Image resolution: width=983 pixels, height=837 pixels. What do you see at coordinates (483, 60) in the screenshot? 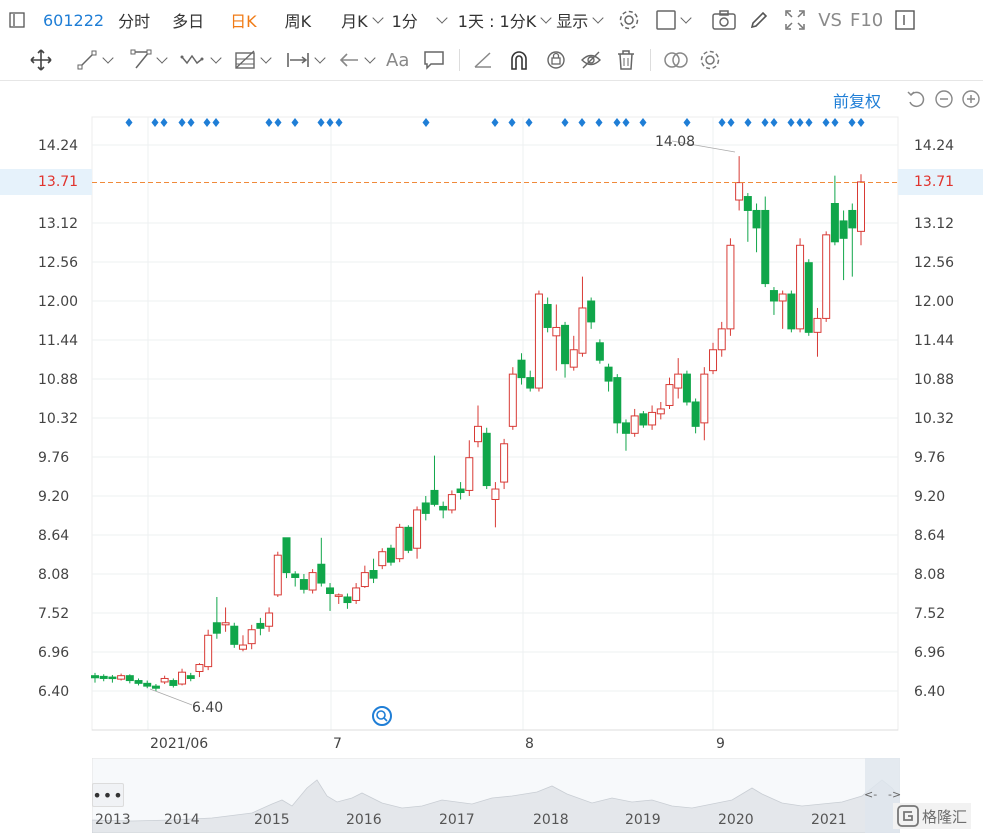
I see `ruler-icon` at bounding box center [483, 60].